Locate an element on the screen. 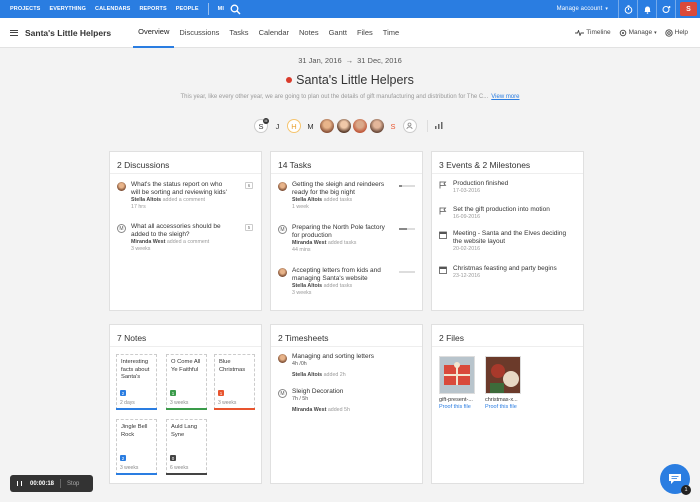  card-title: 2 Discussions is located at coordinates (185, 163).